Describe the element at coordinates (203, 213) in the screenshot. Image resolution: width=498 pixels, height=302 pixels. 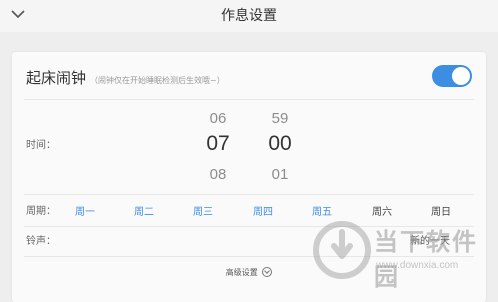
I see `weekday-wed: 周三` at that location.